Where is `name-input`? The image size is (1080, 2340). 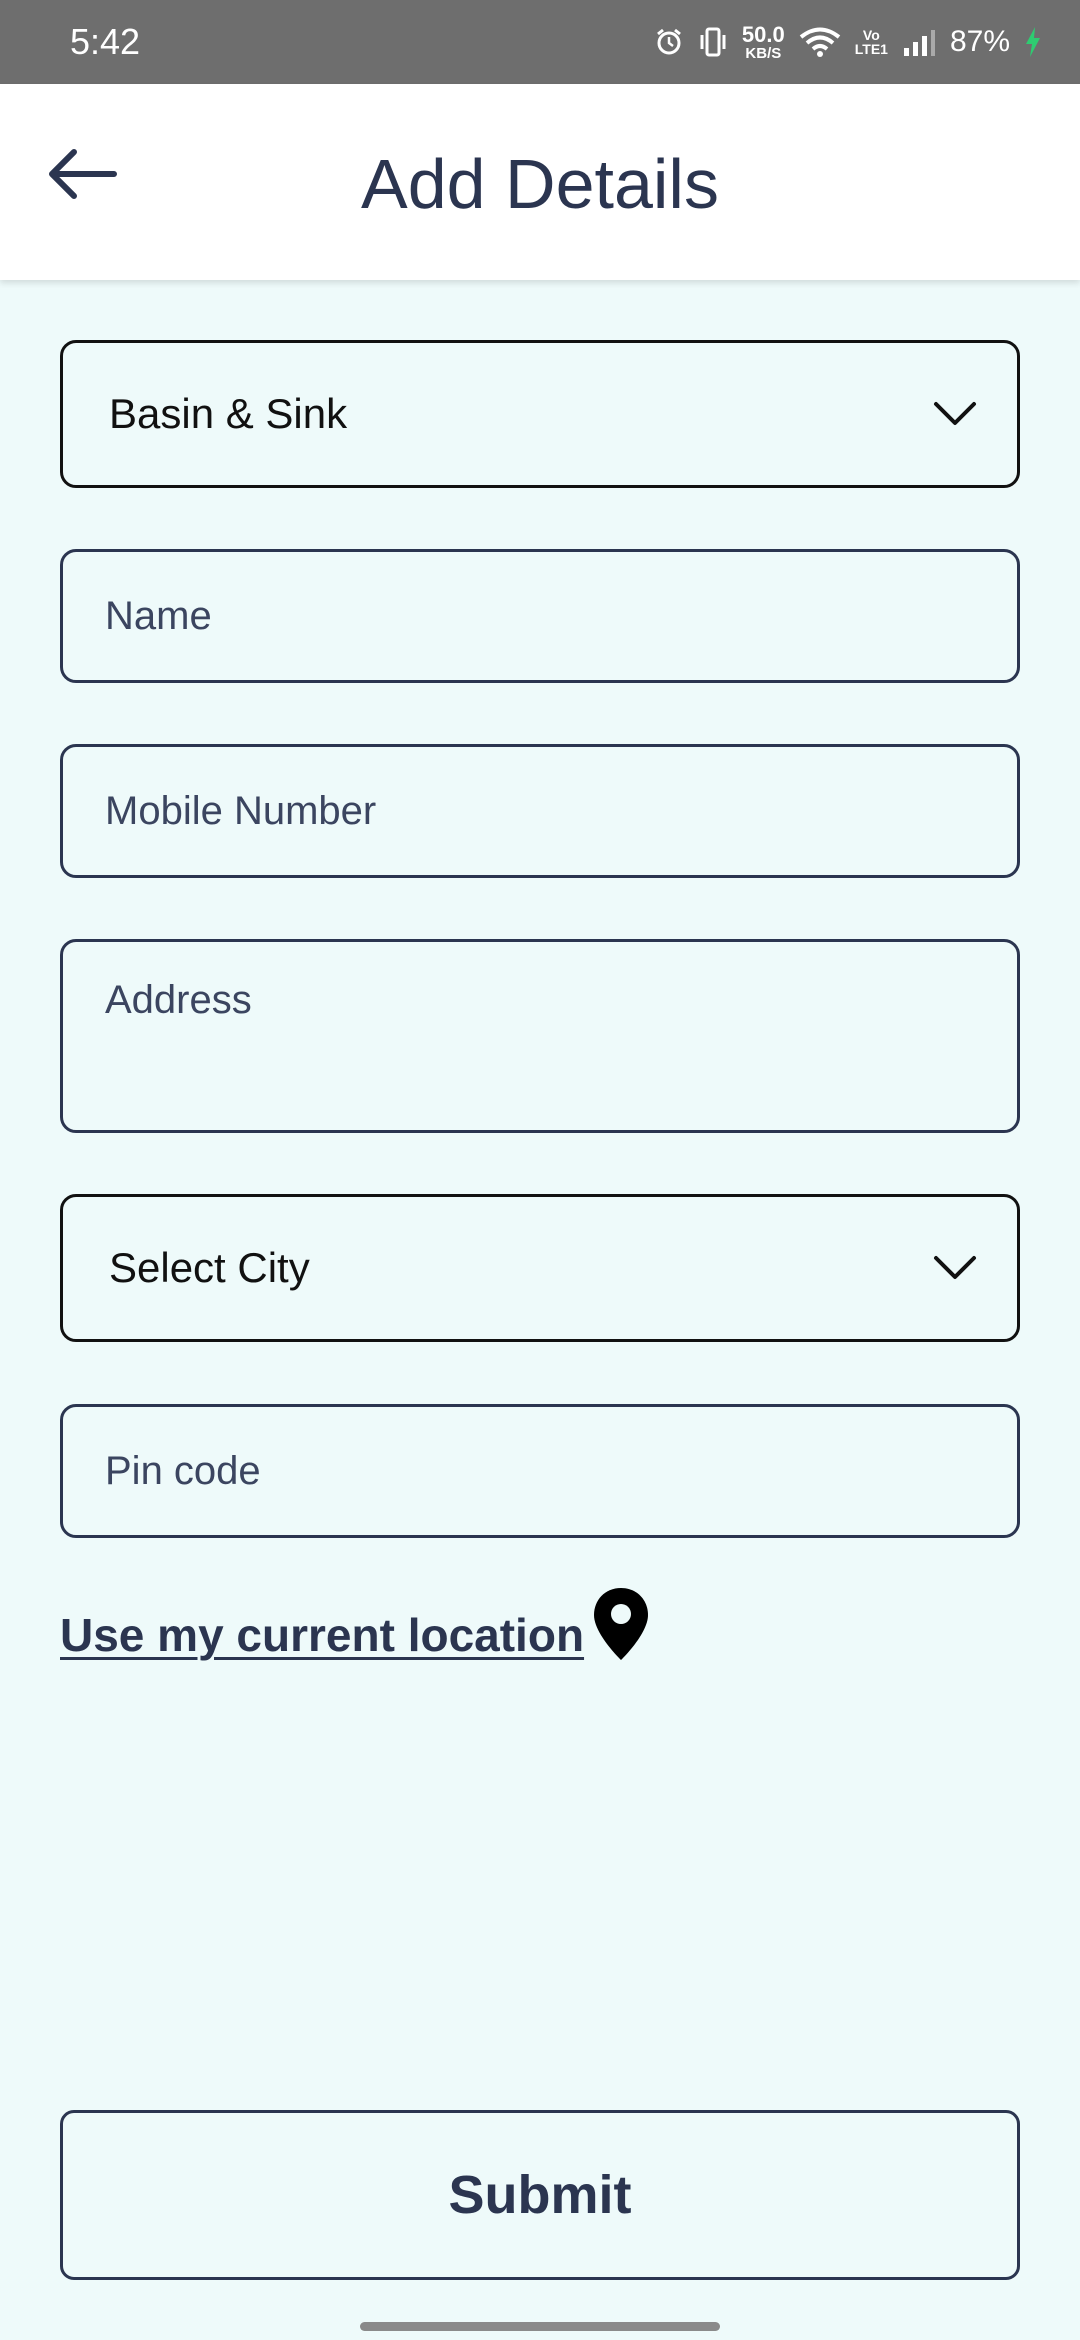
name-input is located at coordinates (540, 616).